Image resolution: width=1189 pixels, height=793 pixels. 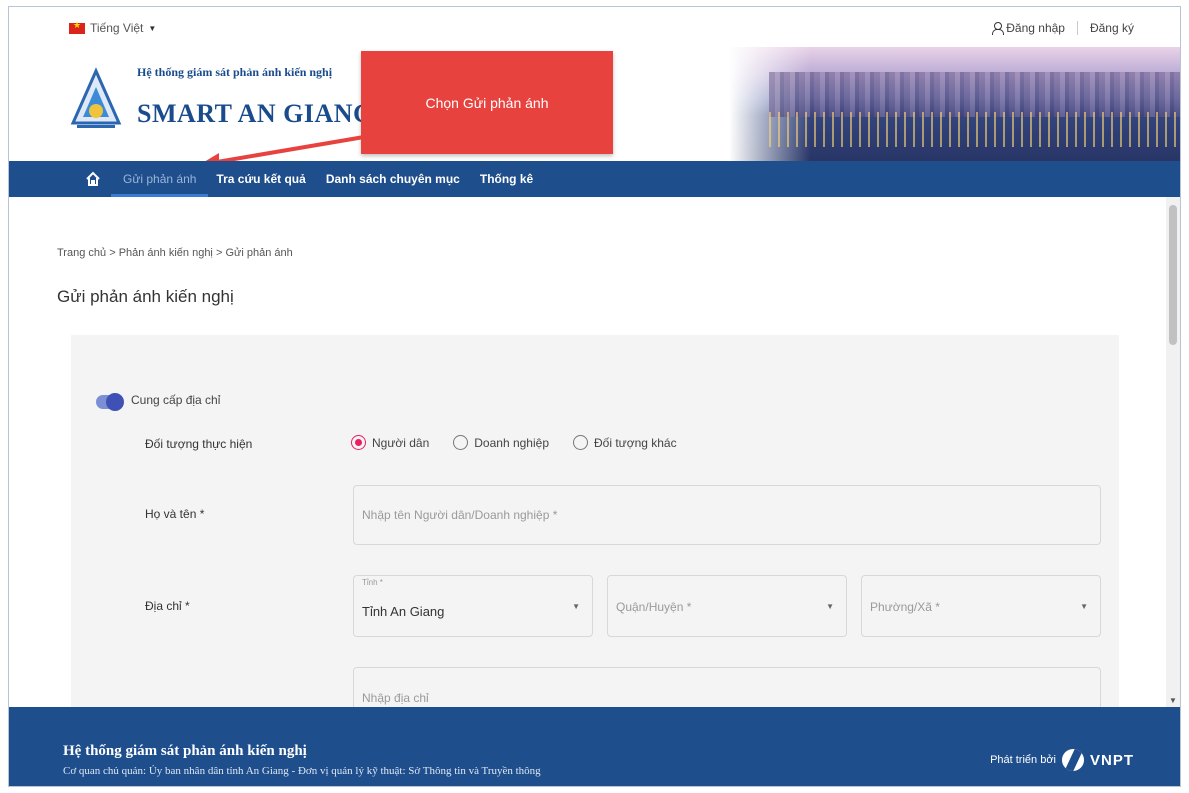 I want to click on home-icon, so click(x=93, y=179).